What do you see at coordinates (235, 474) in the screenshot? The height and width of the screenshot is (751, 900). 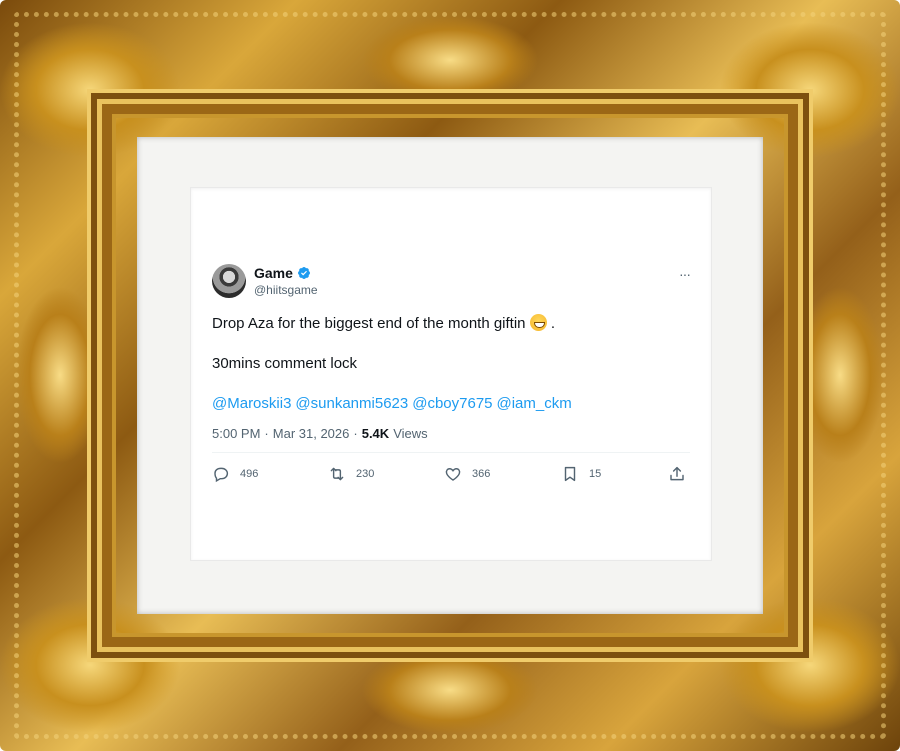 I see `reply-button: 496` at bounding box center [235, 474].